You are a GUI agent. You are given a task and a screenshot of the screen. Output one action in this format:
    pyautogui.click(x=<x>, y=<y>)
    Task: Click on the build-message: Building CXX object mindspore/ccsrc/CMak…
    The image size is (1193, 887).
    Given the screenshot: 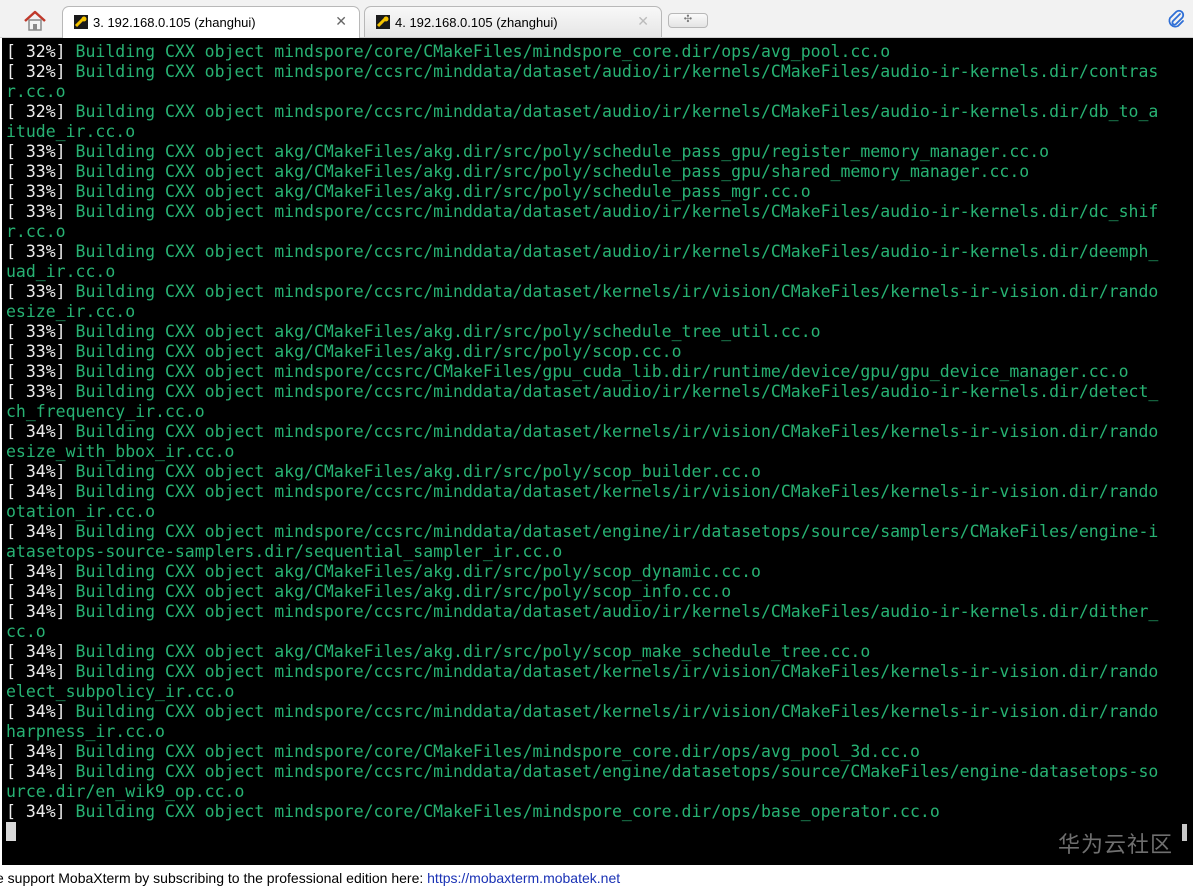 What is the action you would take?
    pyautogui.click(x=602, y=371)
    